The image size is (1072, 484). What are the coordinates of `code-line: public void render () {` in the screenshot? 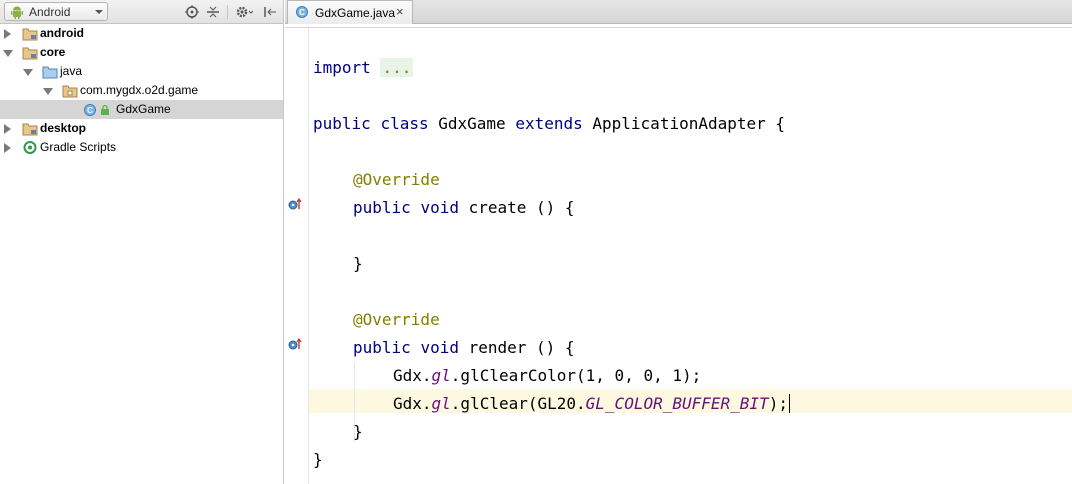 It's located at (464, 347).